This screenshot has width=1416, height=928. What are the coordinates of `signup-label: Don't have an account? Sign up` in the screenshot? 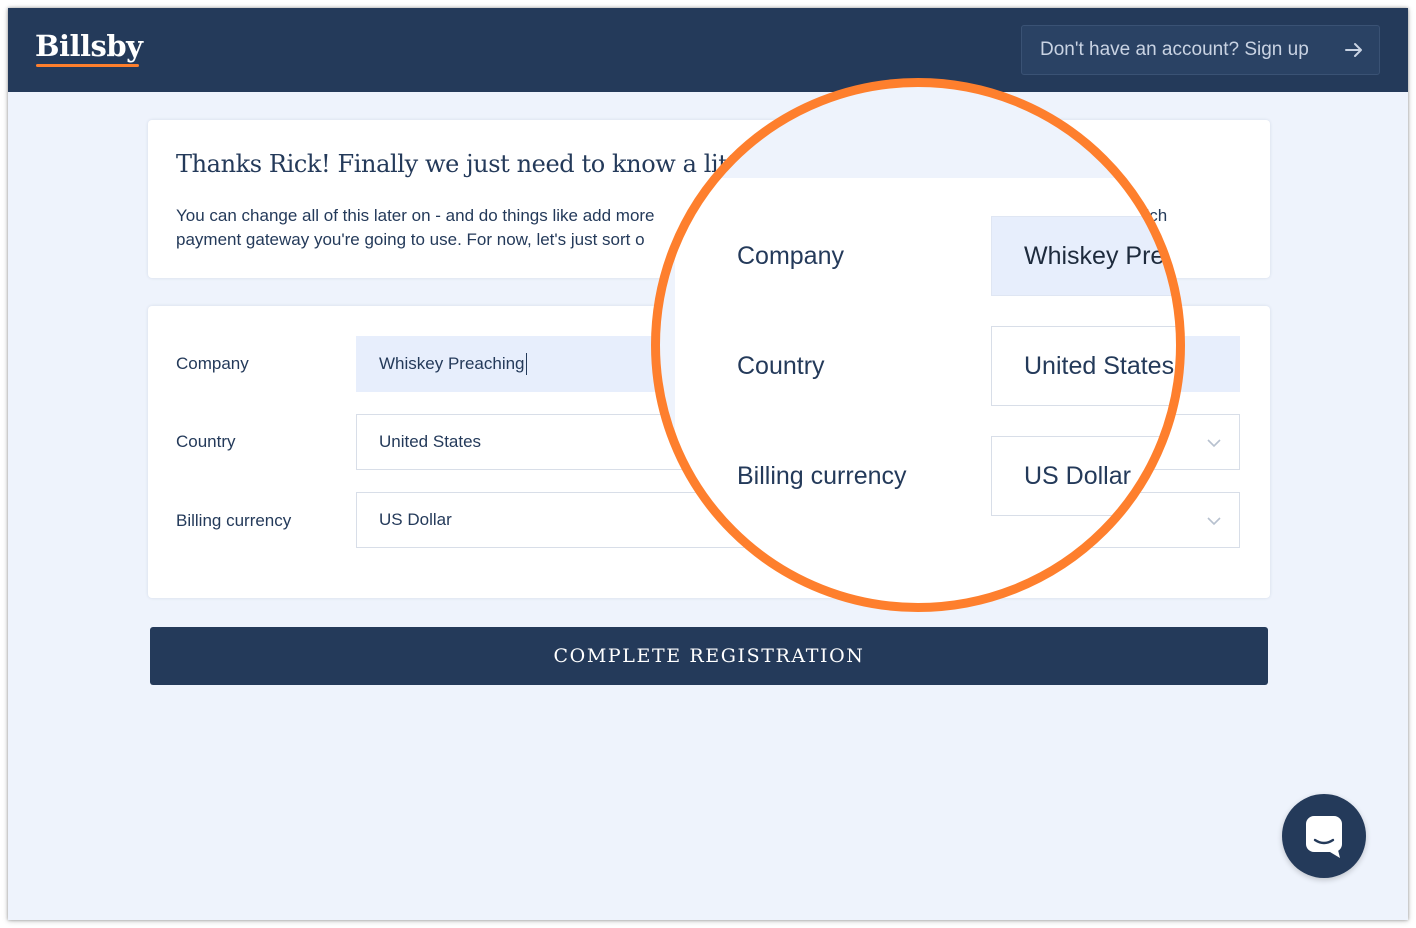 It's located at (1174, 49).